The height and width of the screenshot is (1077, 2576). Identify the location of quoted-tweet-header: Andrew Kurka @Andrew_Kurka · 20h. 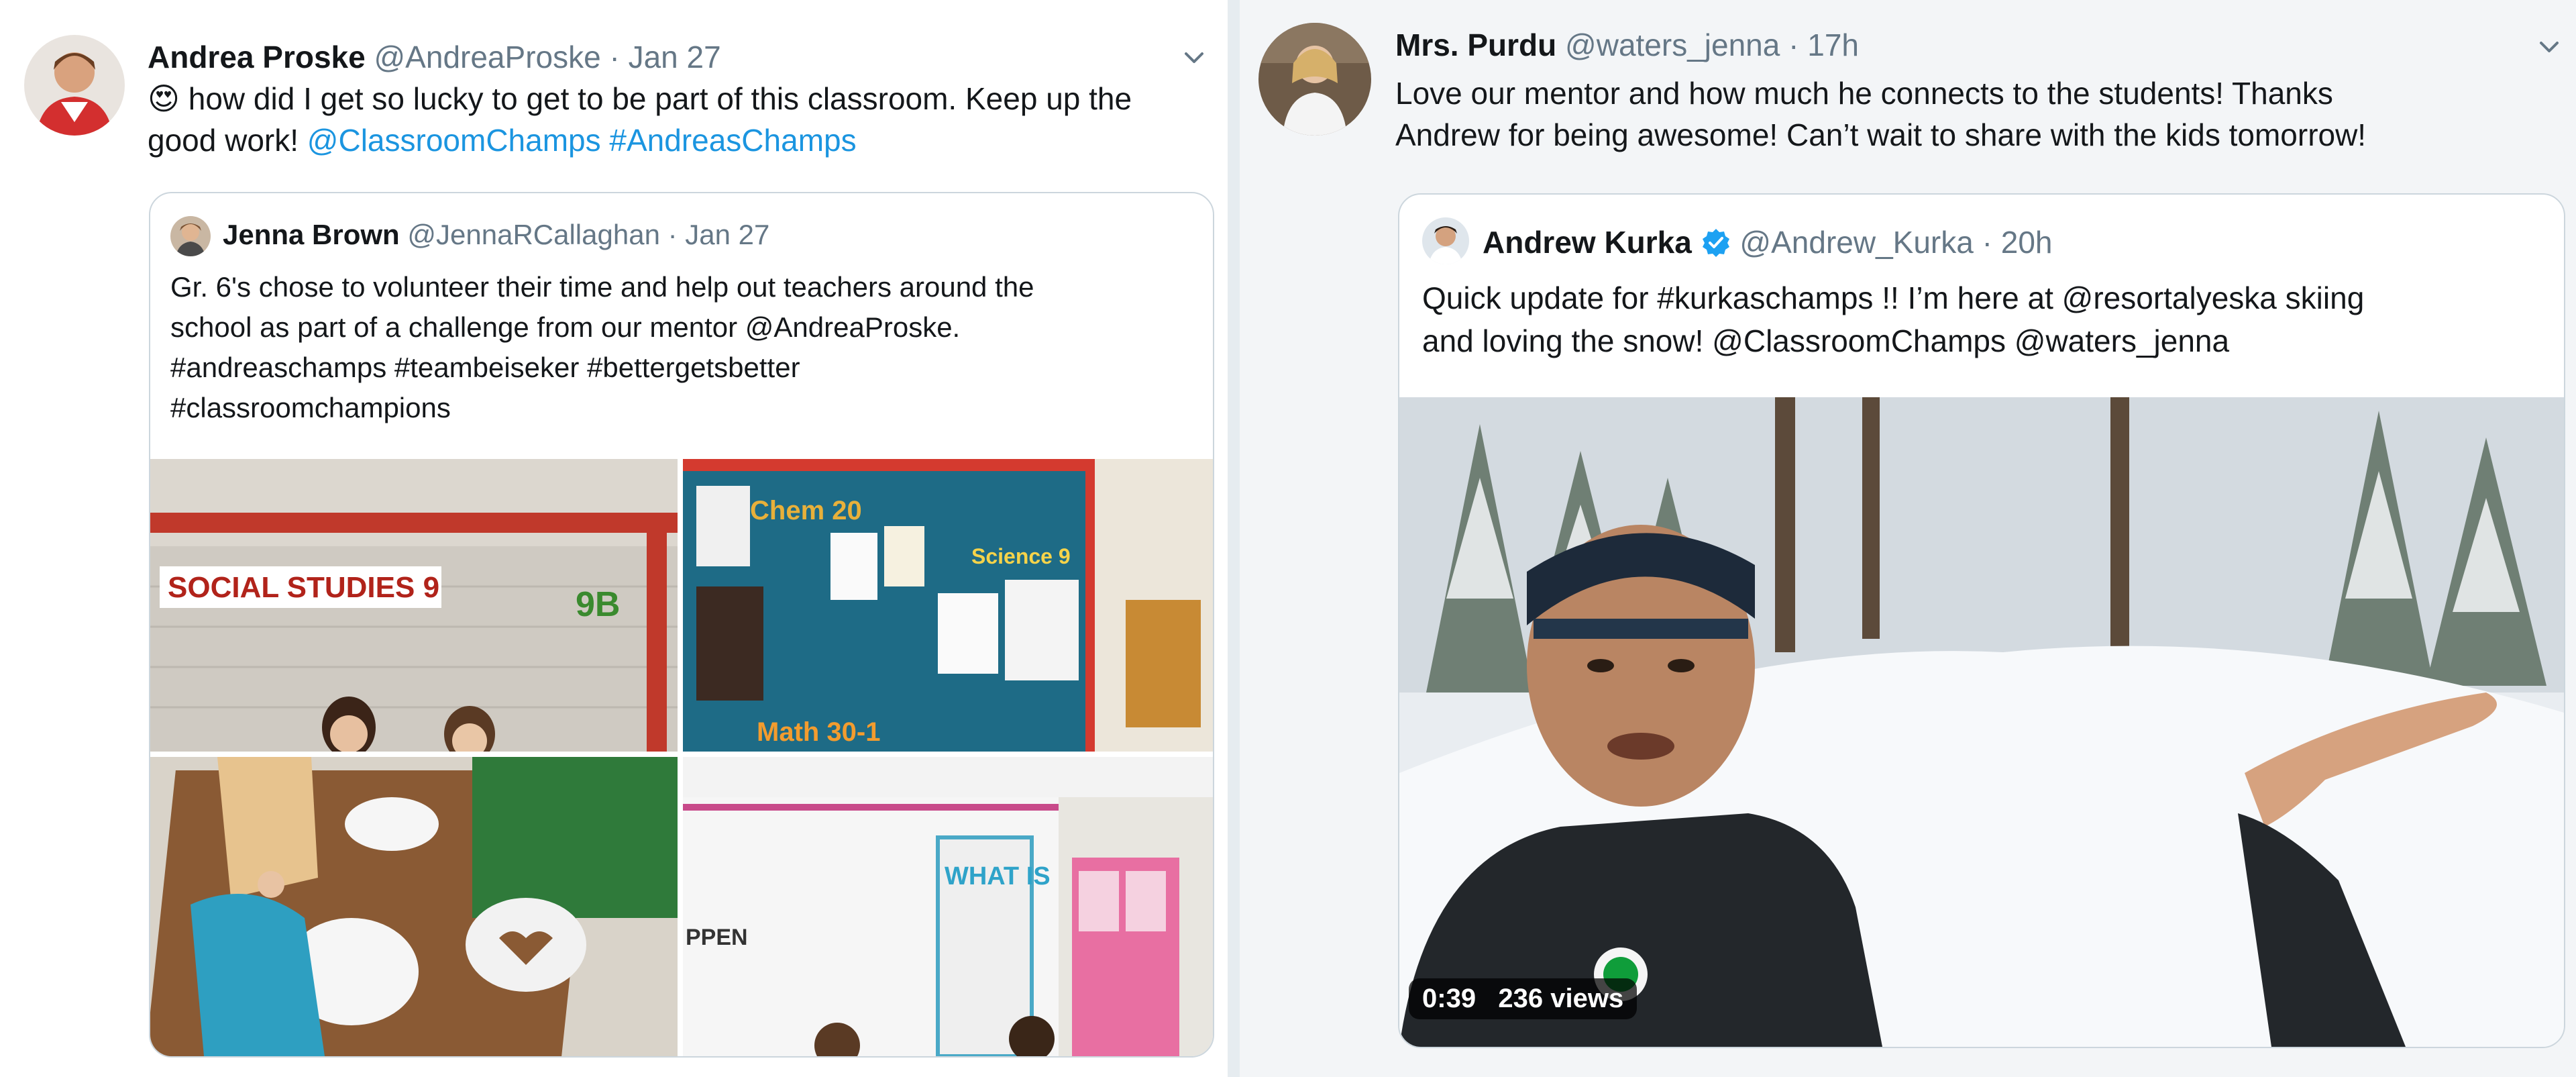
(1767, 242).